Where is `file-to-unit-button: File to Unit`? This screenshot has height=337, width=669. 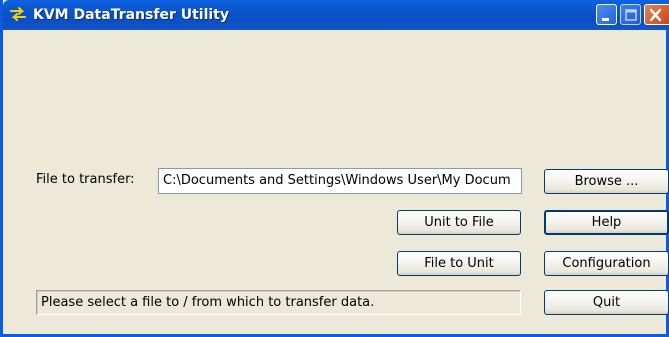 file-to-unit-button: File to Unit is located at coordinates (459, 263).